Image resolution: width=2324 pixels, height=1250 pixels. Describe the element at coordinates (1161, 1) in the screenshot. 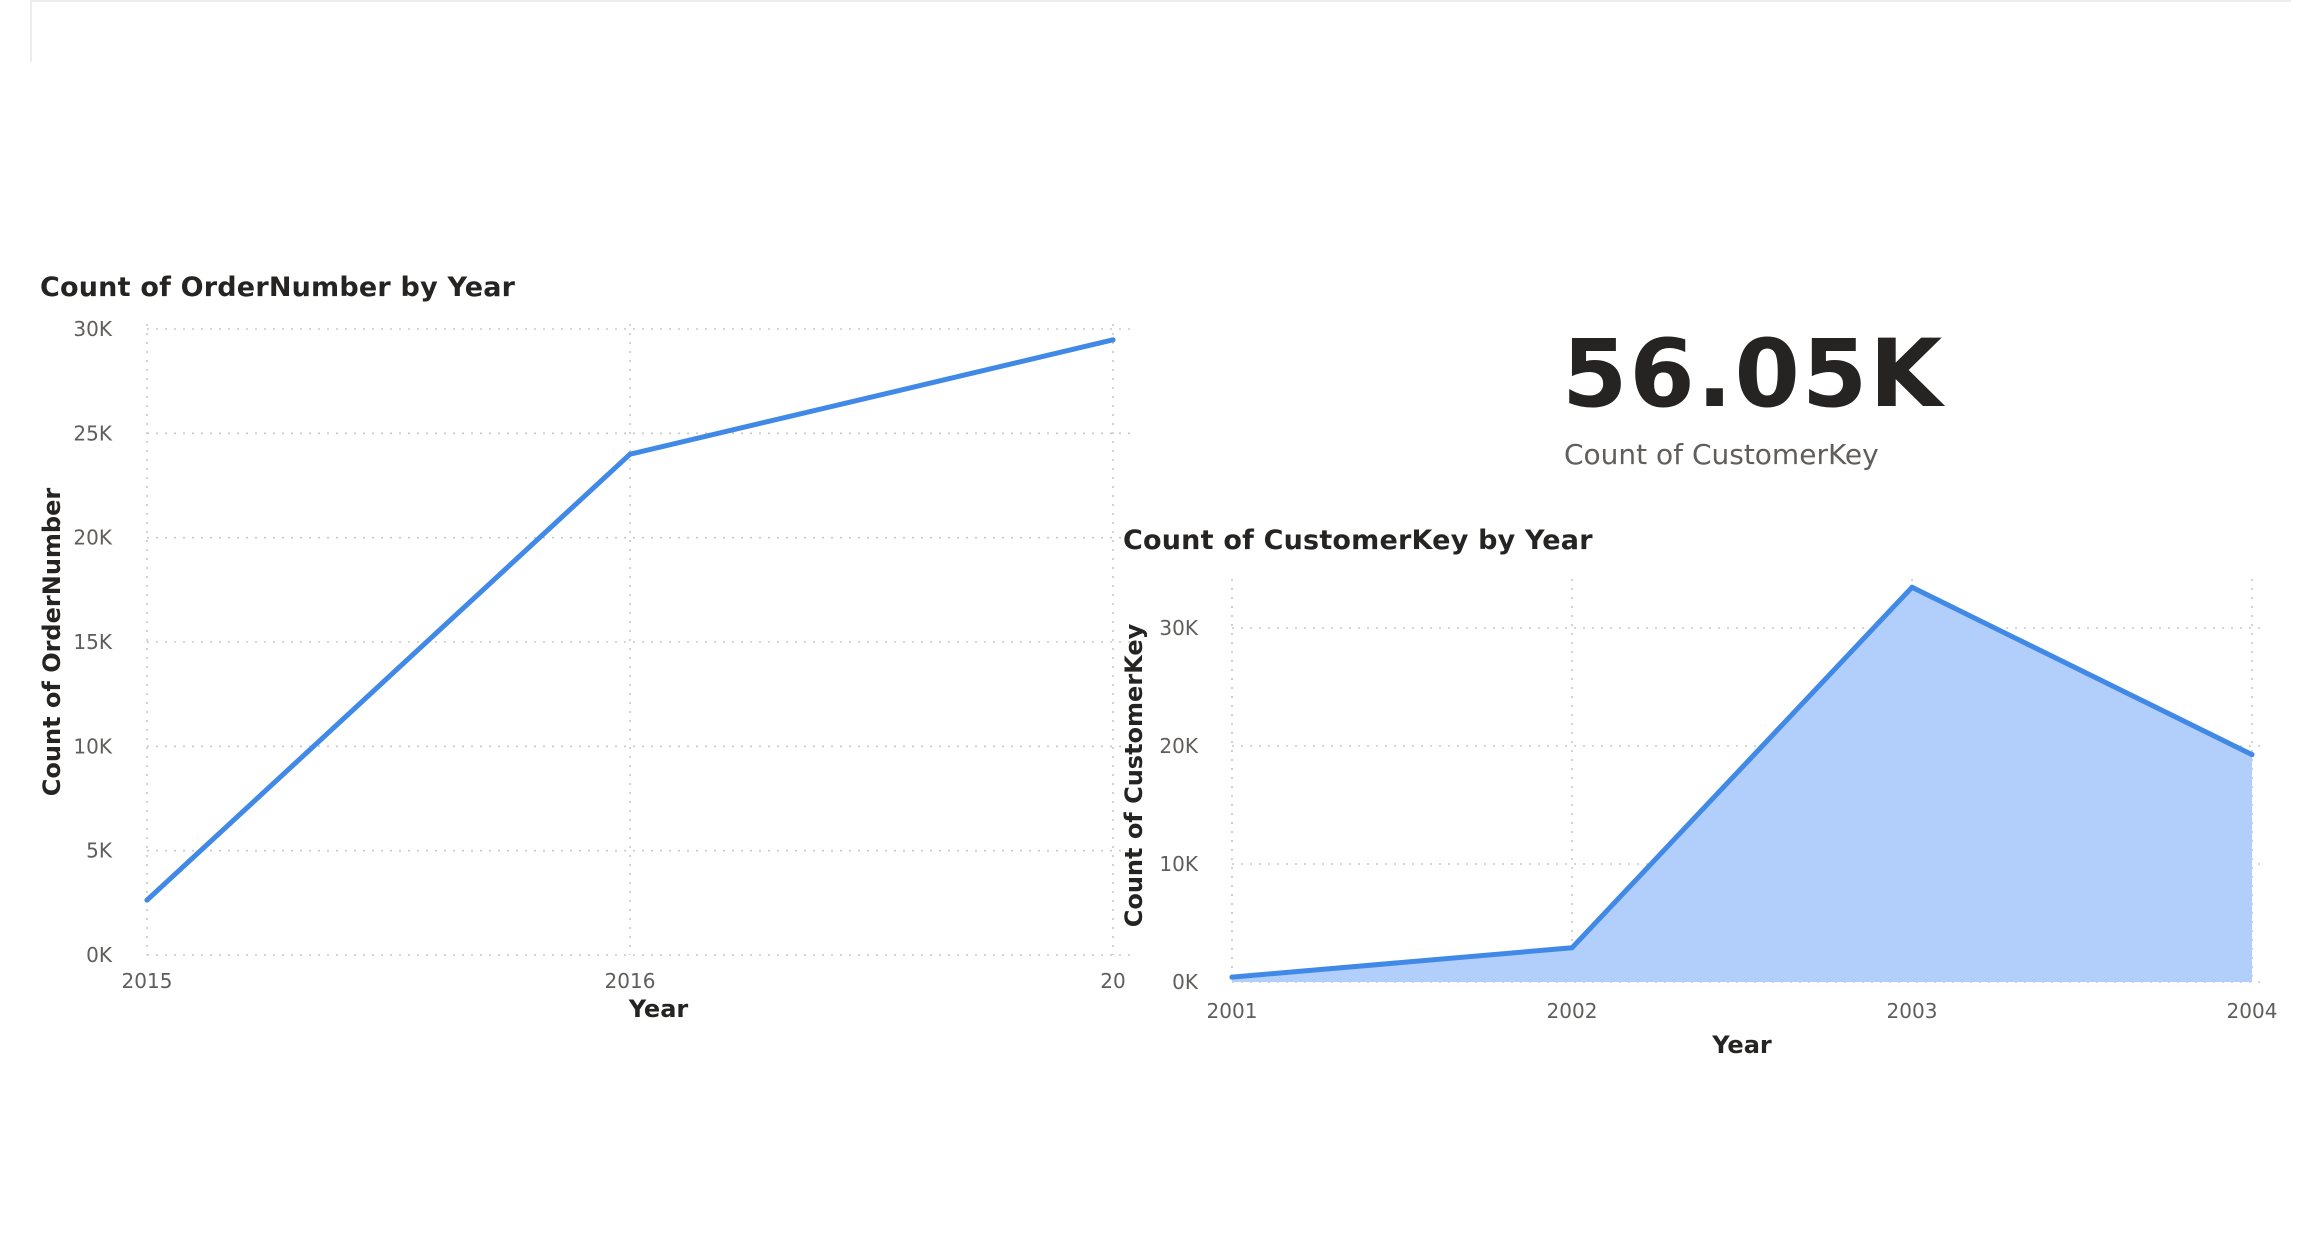

I see `report-frame-top-edge` at that location.